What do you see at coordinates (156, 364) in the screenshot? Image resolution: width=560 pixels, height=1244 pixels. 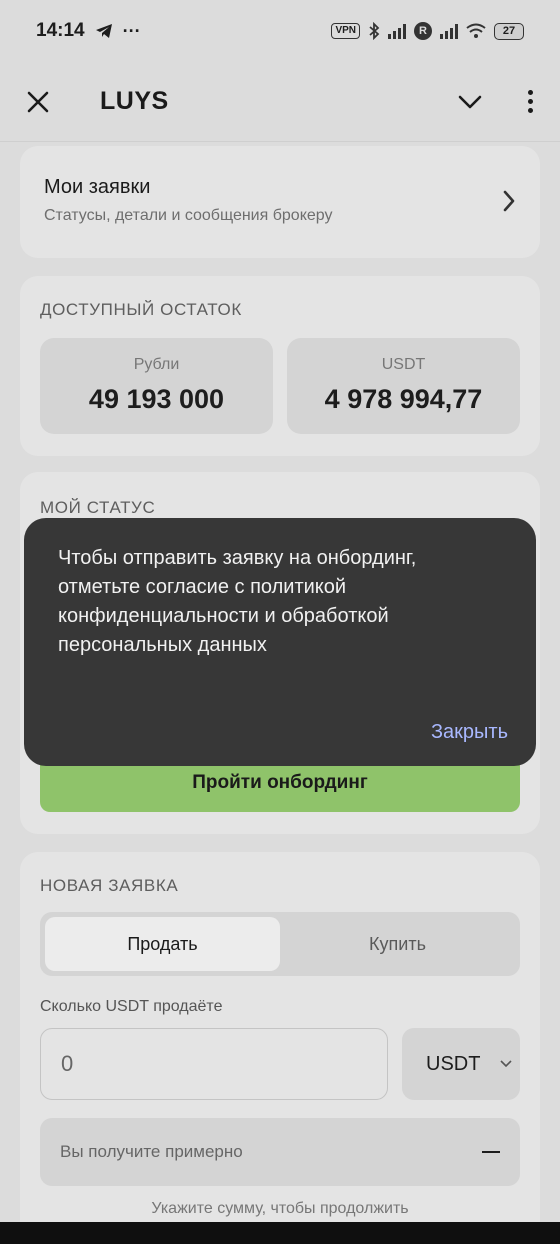 I see `balance-rub-label: Рубли` at bounding box center [156, 364].